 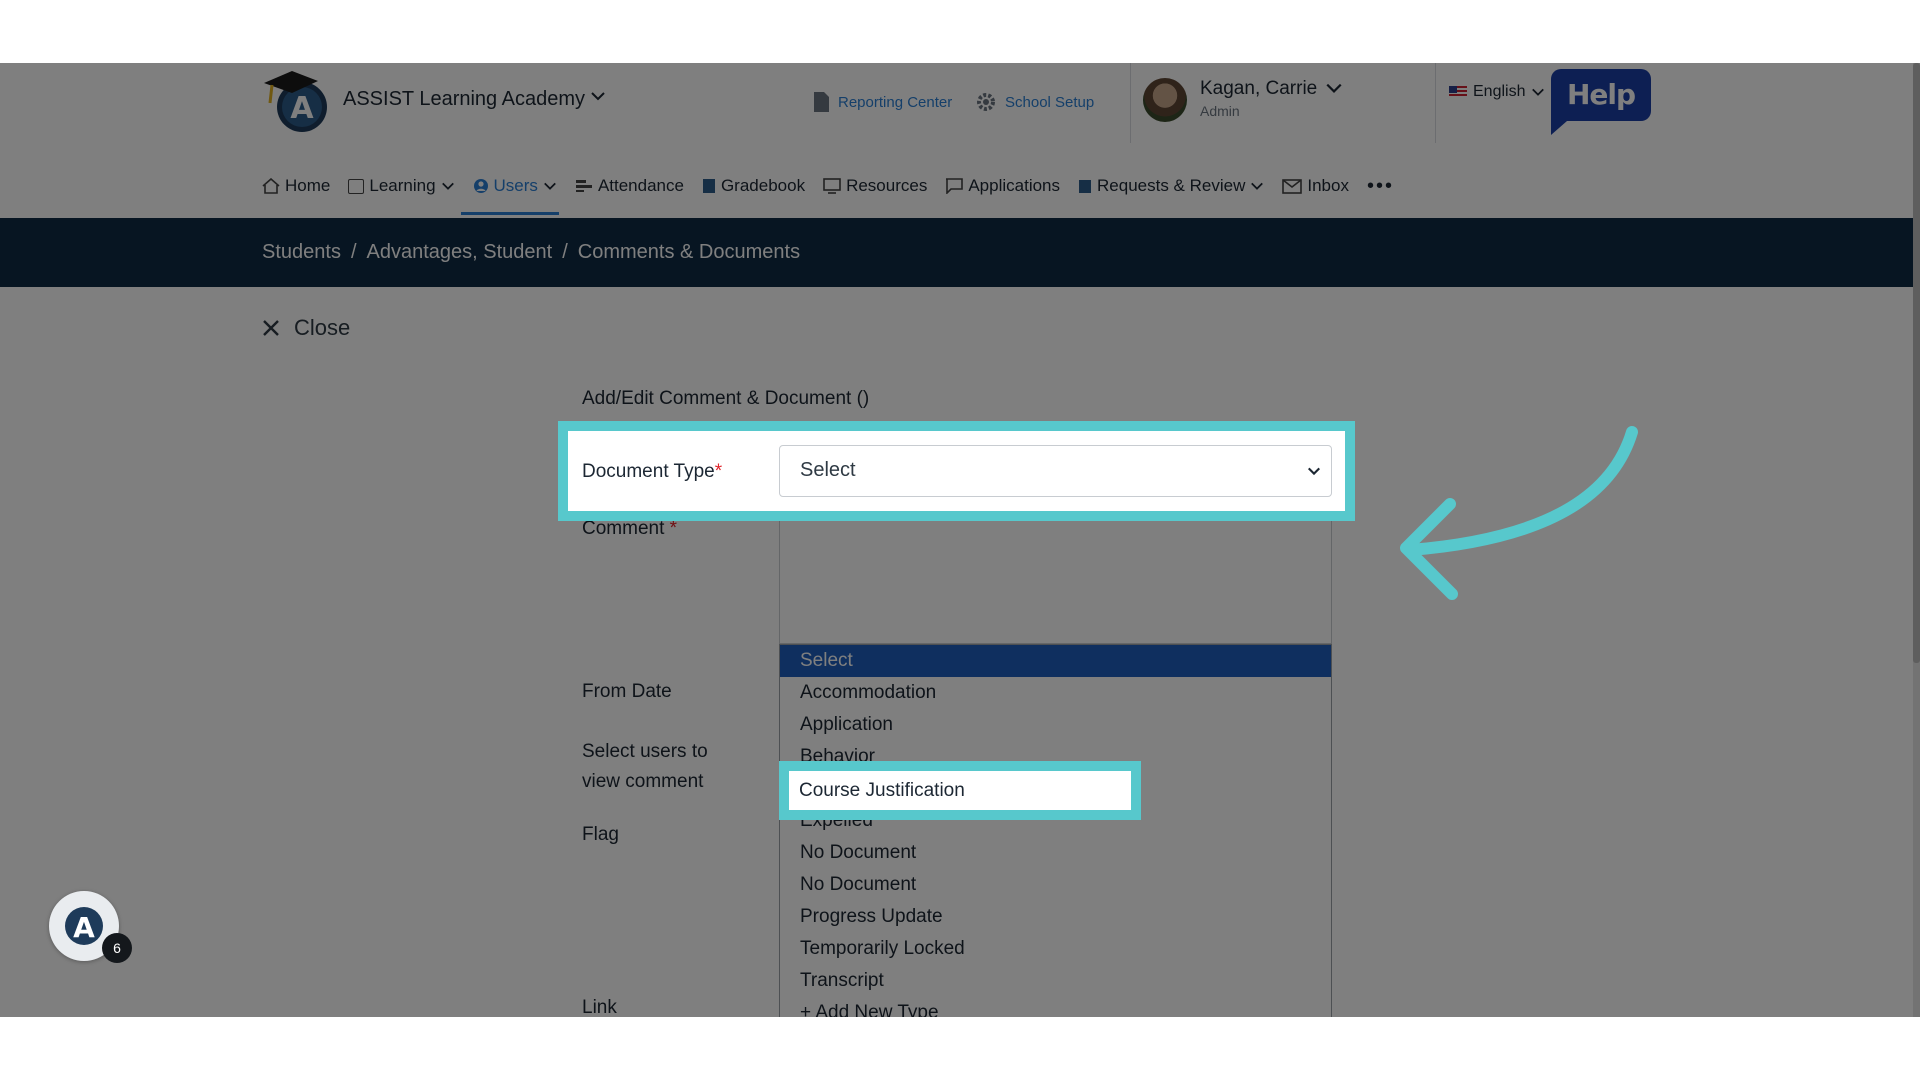 I want to click on chevron-down-icon, so click(x=1314, y=471).